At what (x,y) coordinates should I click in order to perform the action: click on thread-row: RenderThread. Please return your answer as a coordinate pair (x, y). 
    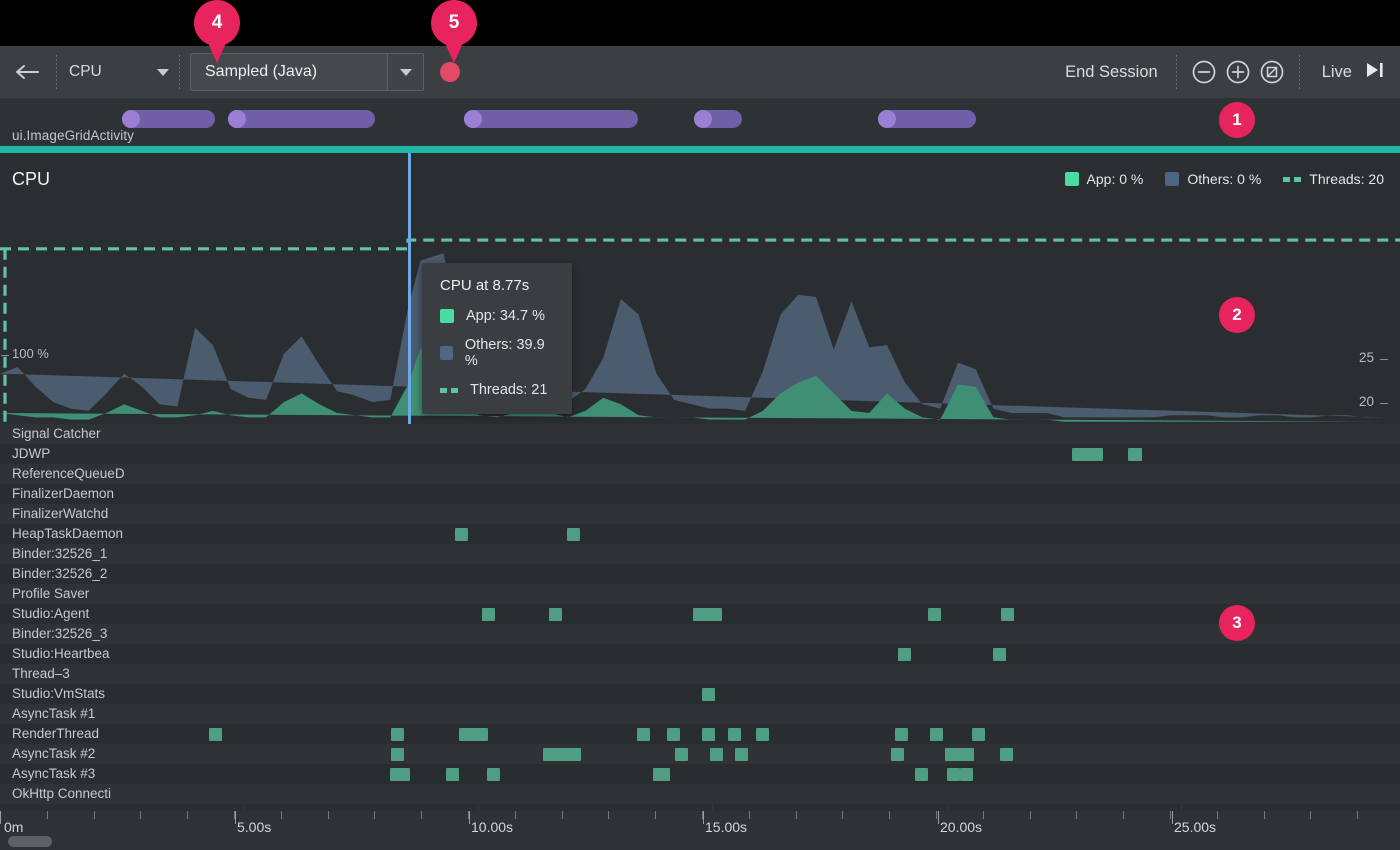
    Looking at the image, I should click on (700, 734).